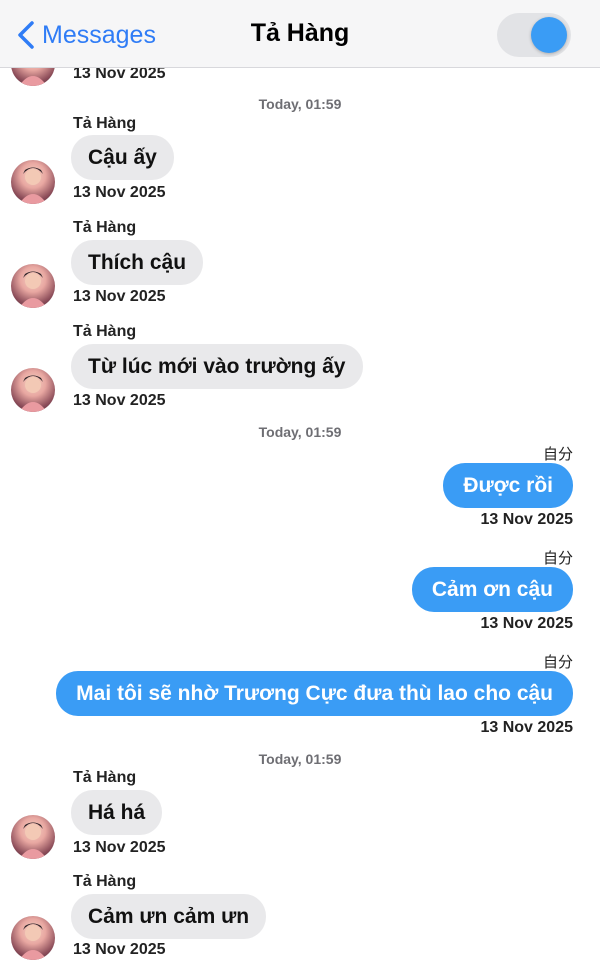  What do you see at coordinates (217, 366) in the screenshot?
I see `incoming-message-bubble: Từ lúc mới vào trường ấy` at bounding box center [217, 366].